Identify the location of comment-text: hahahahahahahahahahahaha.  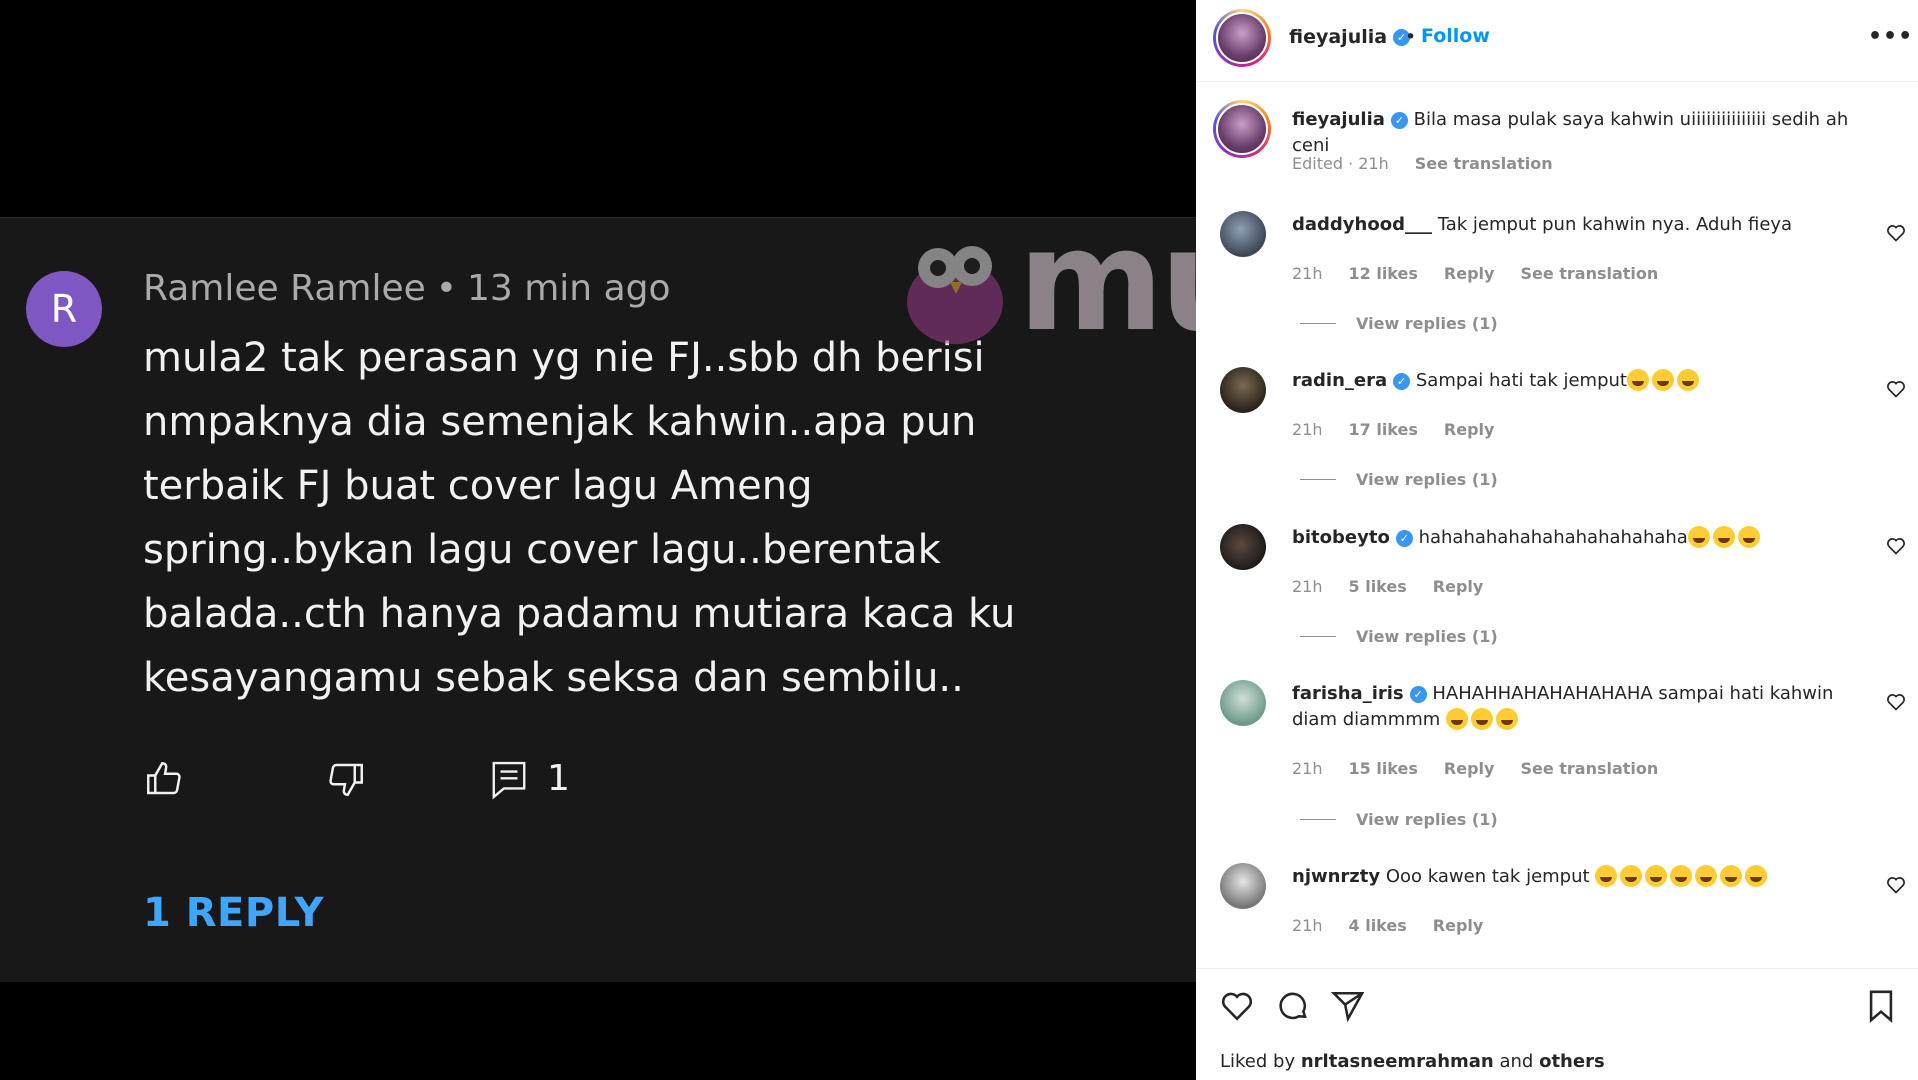
(1553, 537).